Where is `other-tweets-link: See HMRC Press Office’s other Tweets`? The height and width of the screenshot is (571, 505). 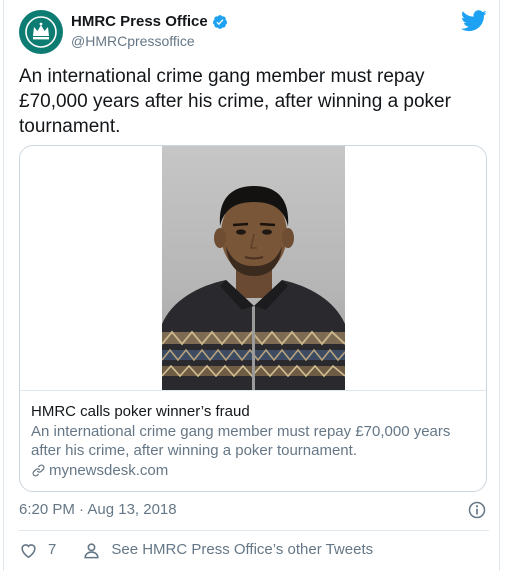
other-tweets-link: See HMRC Press Office’s other Tweets is located at coordinates (227, 550).